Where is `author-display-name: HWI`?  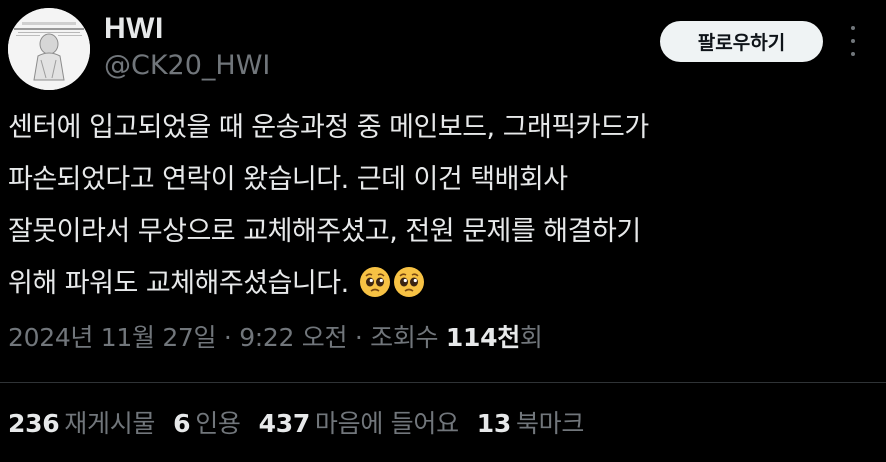 author-display-name: HWI is located at coordinates (134, 29).